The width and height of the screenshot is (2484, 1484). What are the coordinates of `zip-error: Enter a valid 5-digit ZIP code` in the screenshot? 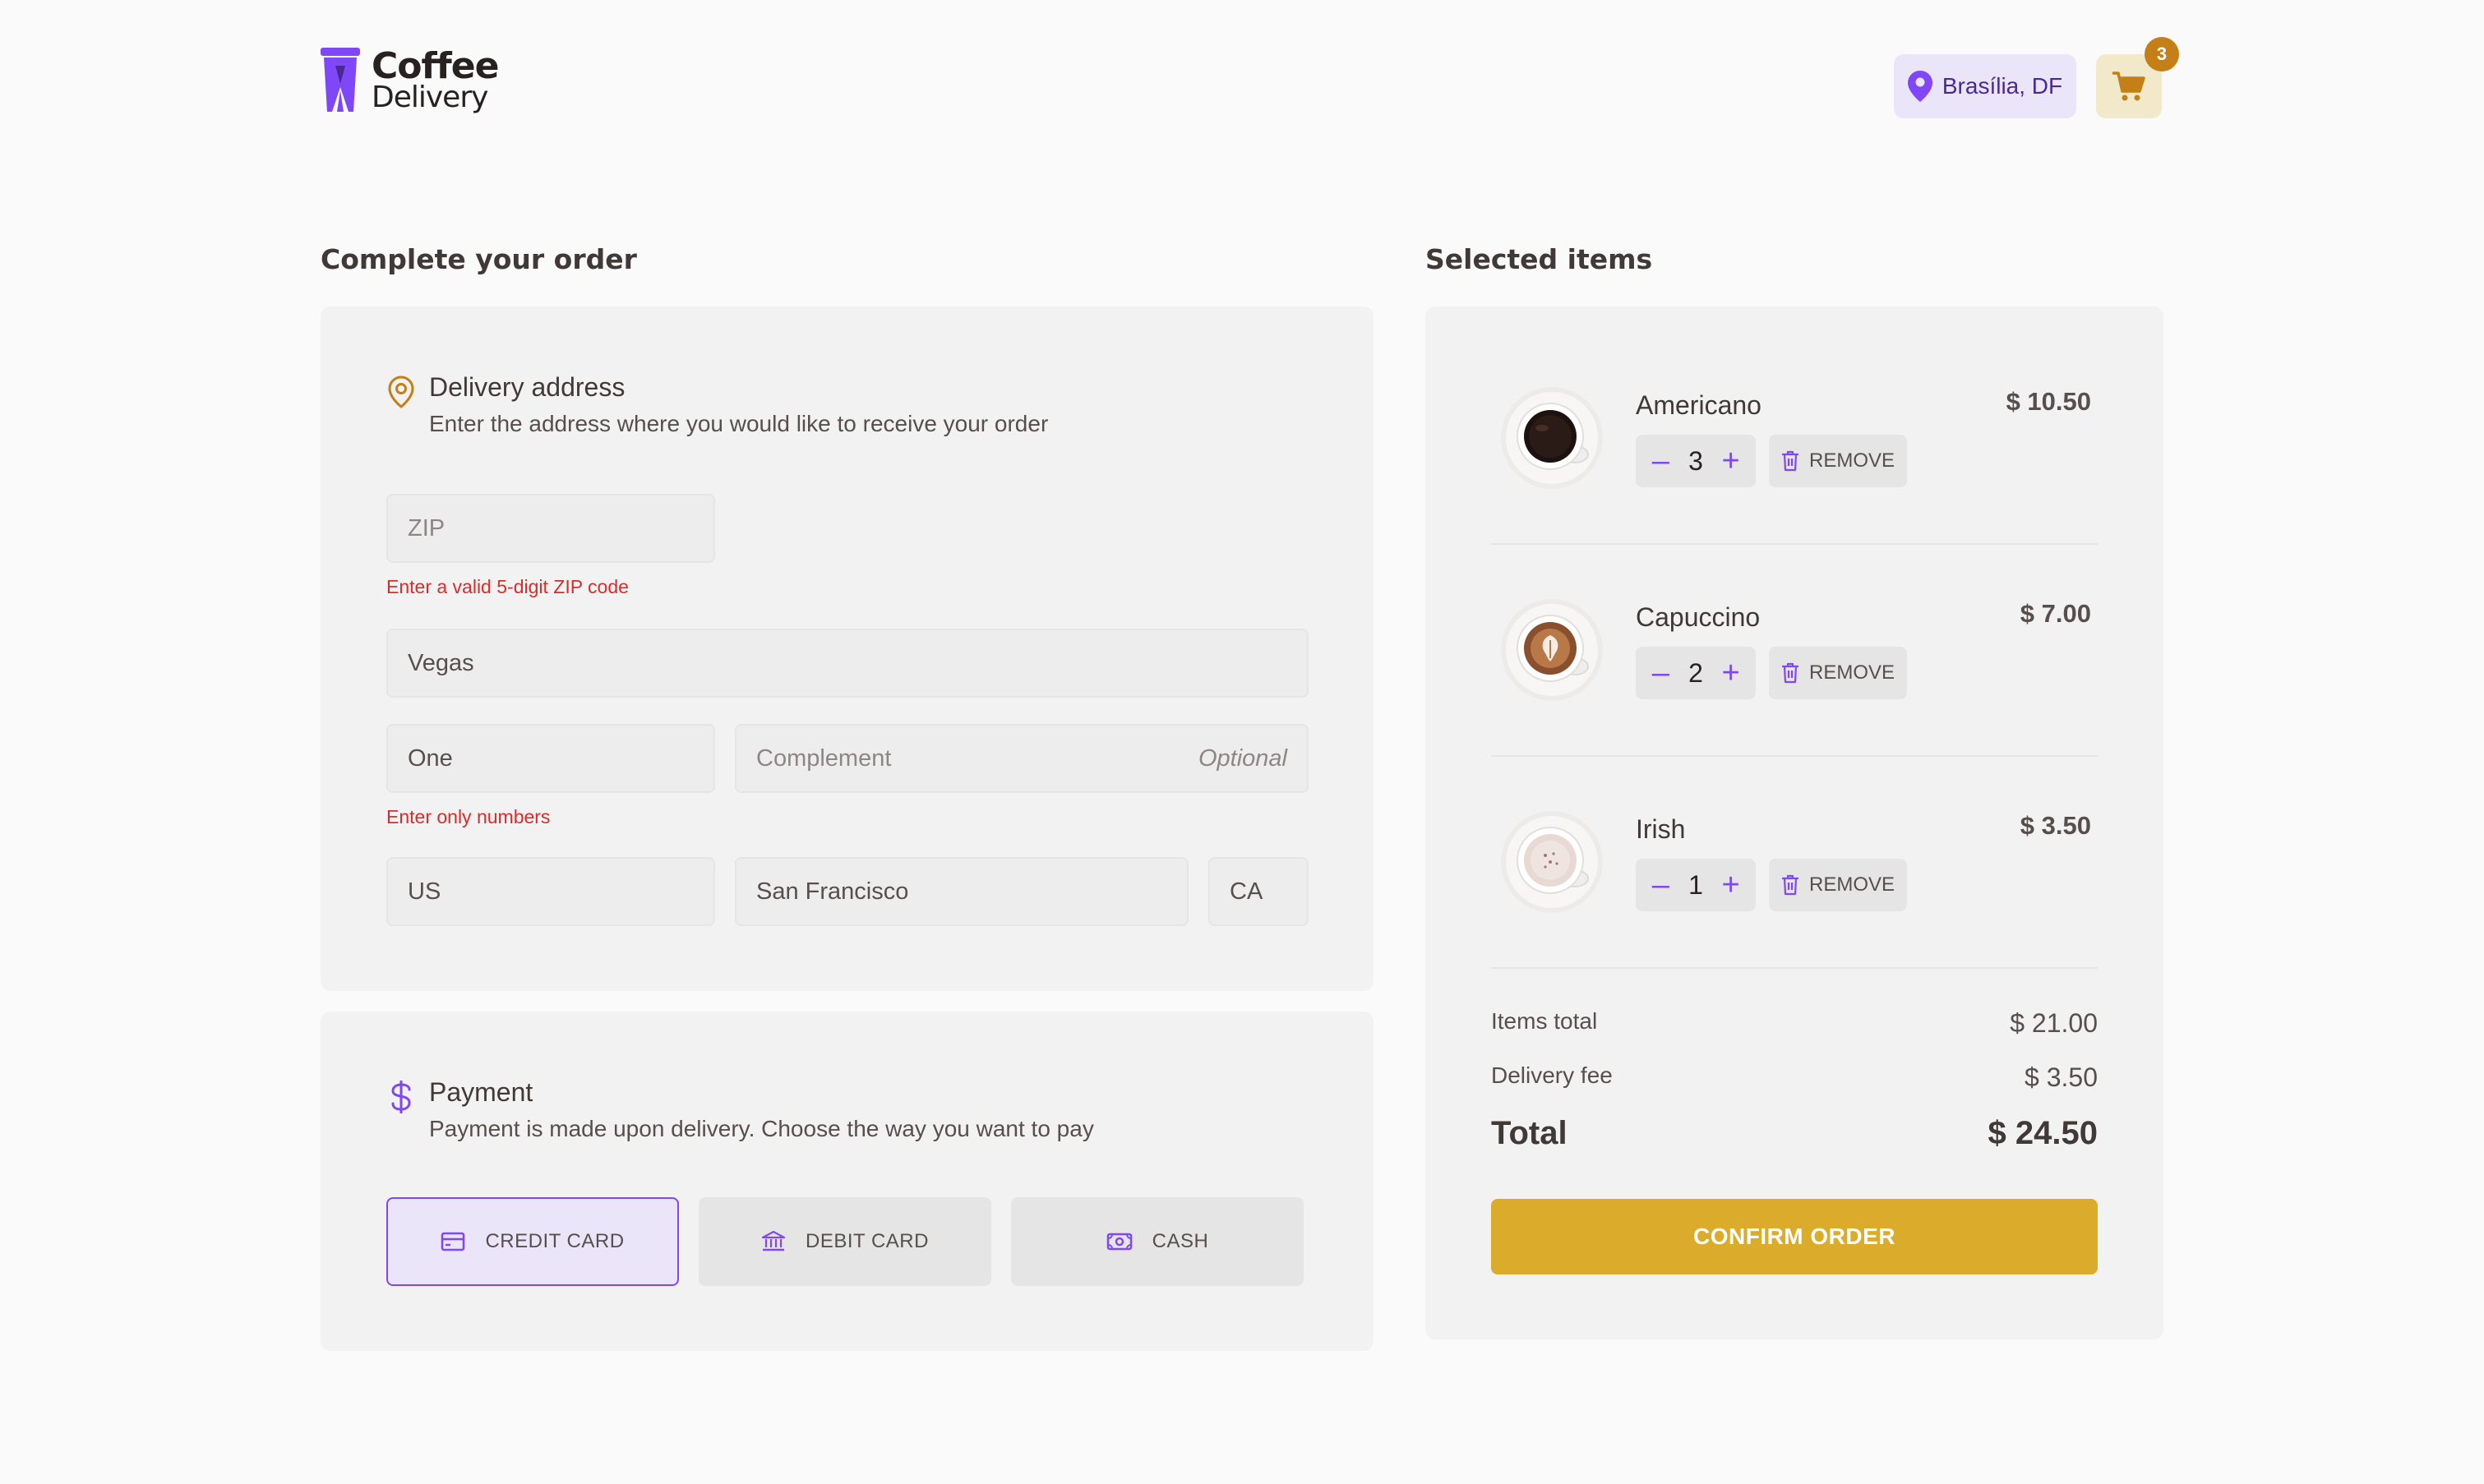 It's located at (508, 587).